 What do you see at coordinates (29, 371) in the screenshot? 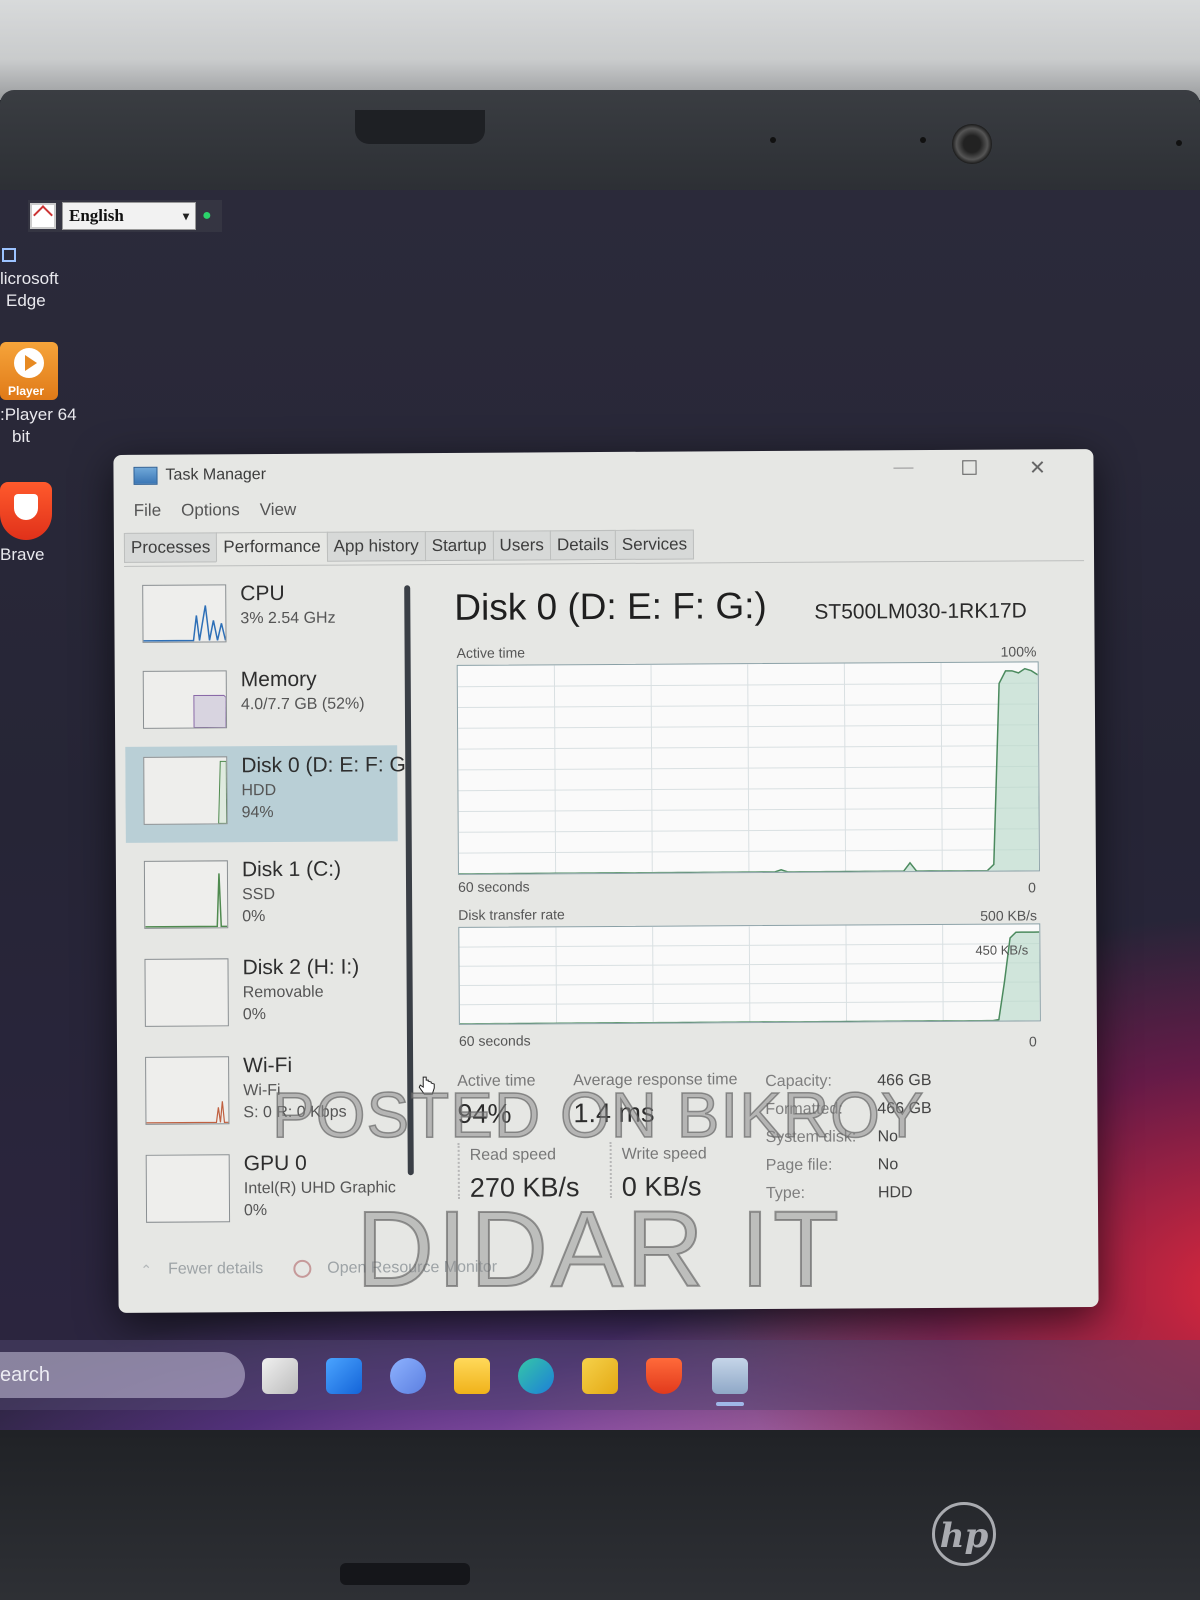
I see `player-icon: Player` at bounding box center [29, 371].